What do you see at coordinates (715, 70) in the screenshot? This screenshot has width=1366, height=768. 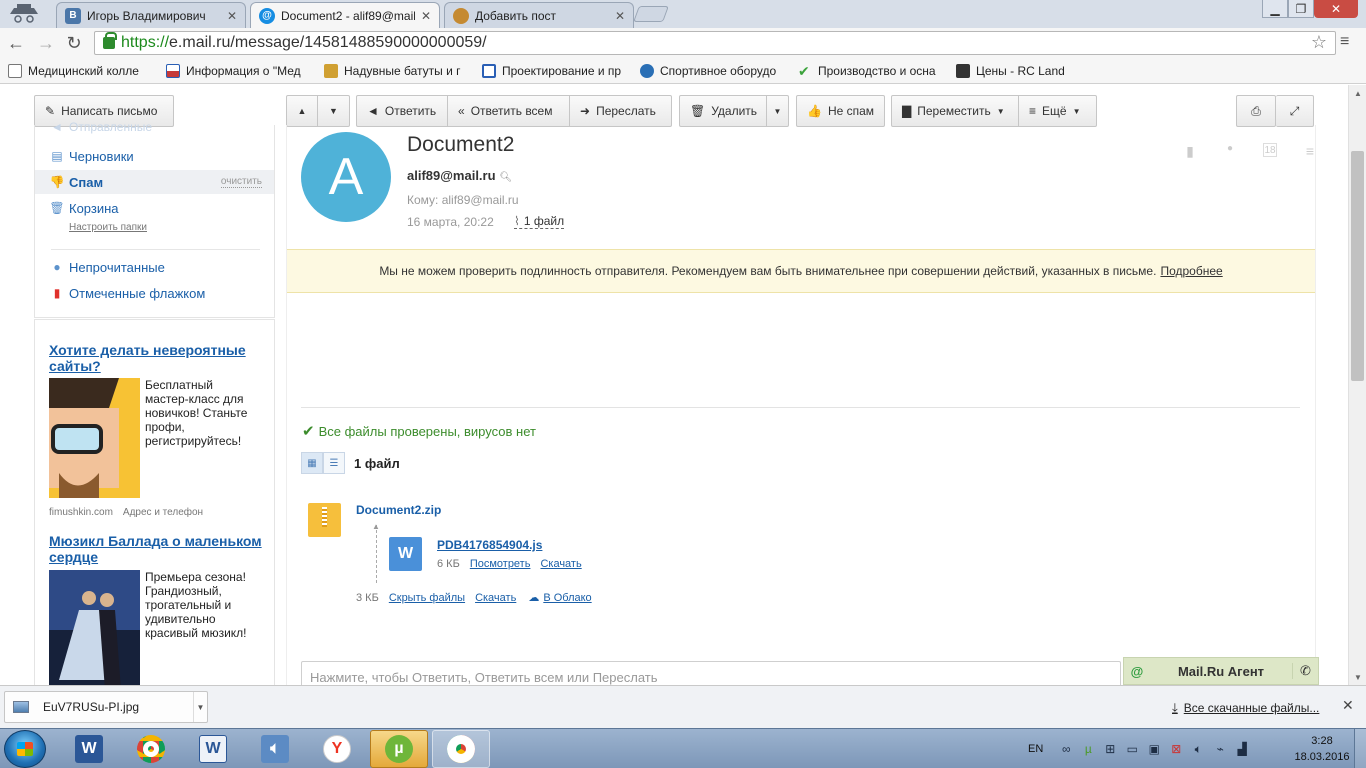 I see `bookmark-item: Спортивное оборудо` at bounding box center [715, 70].